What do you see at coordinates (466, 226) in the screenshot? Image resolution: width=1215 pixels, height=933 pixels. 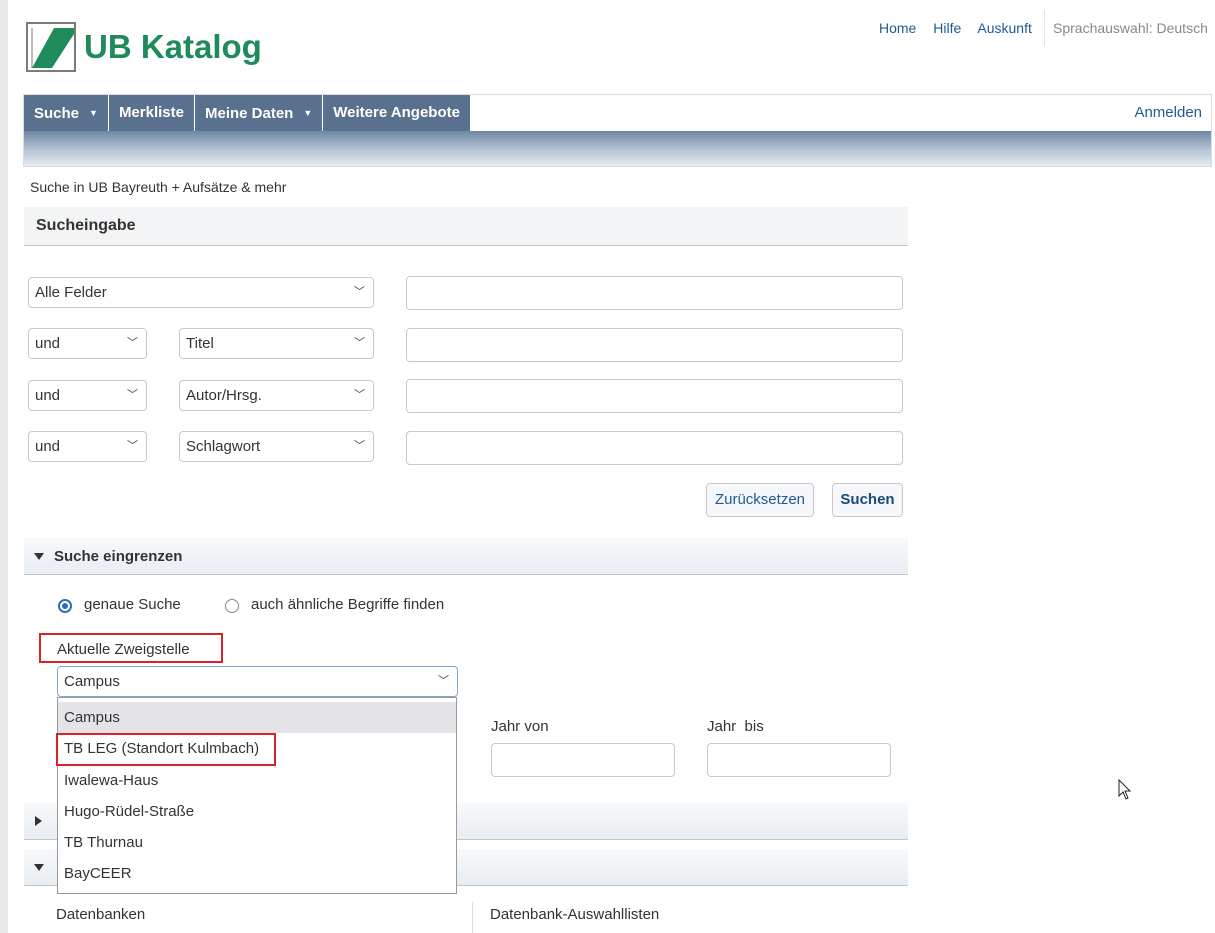 I see `search-input-header: Sucheingabe` at bounding box center [466, 226].